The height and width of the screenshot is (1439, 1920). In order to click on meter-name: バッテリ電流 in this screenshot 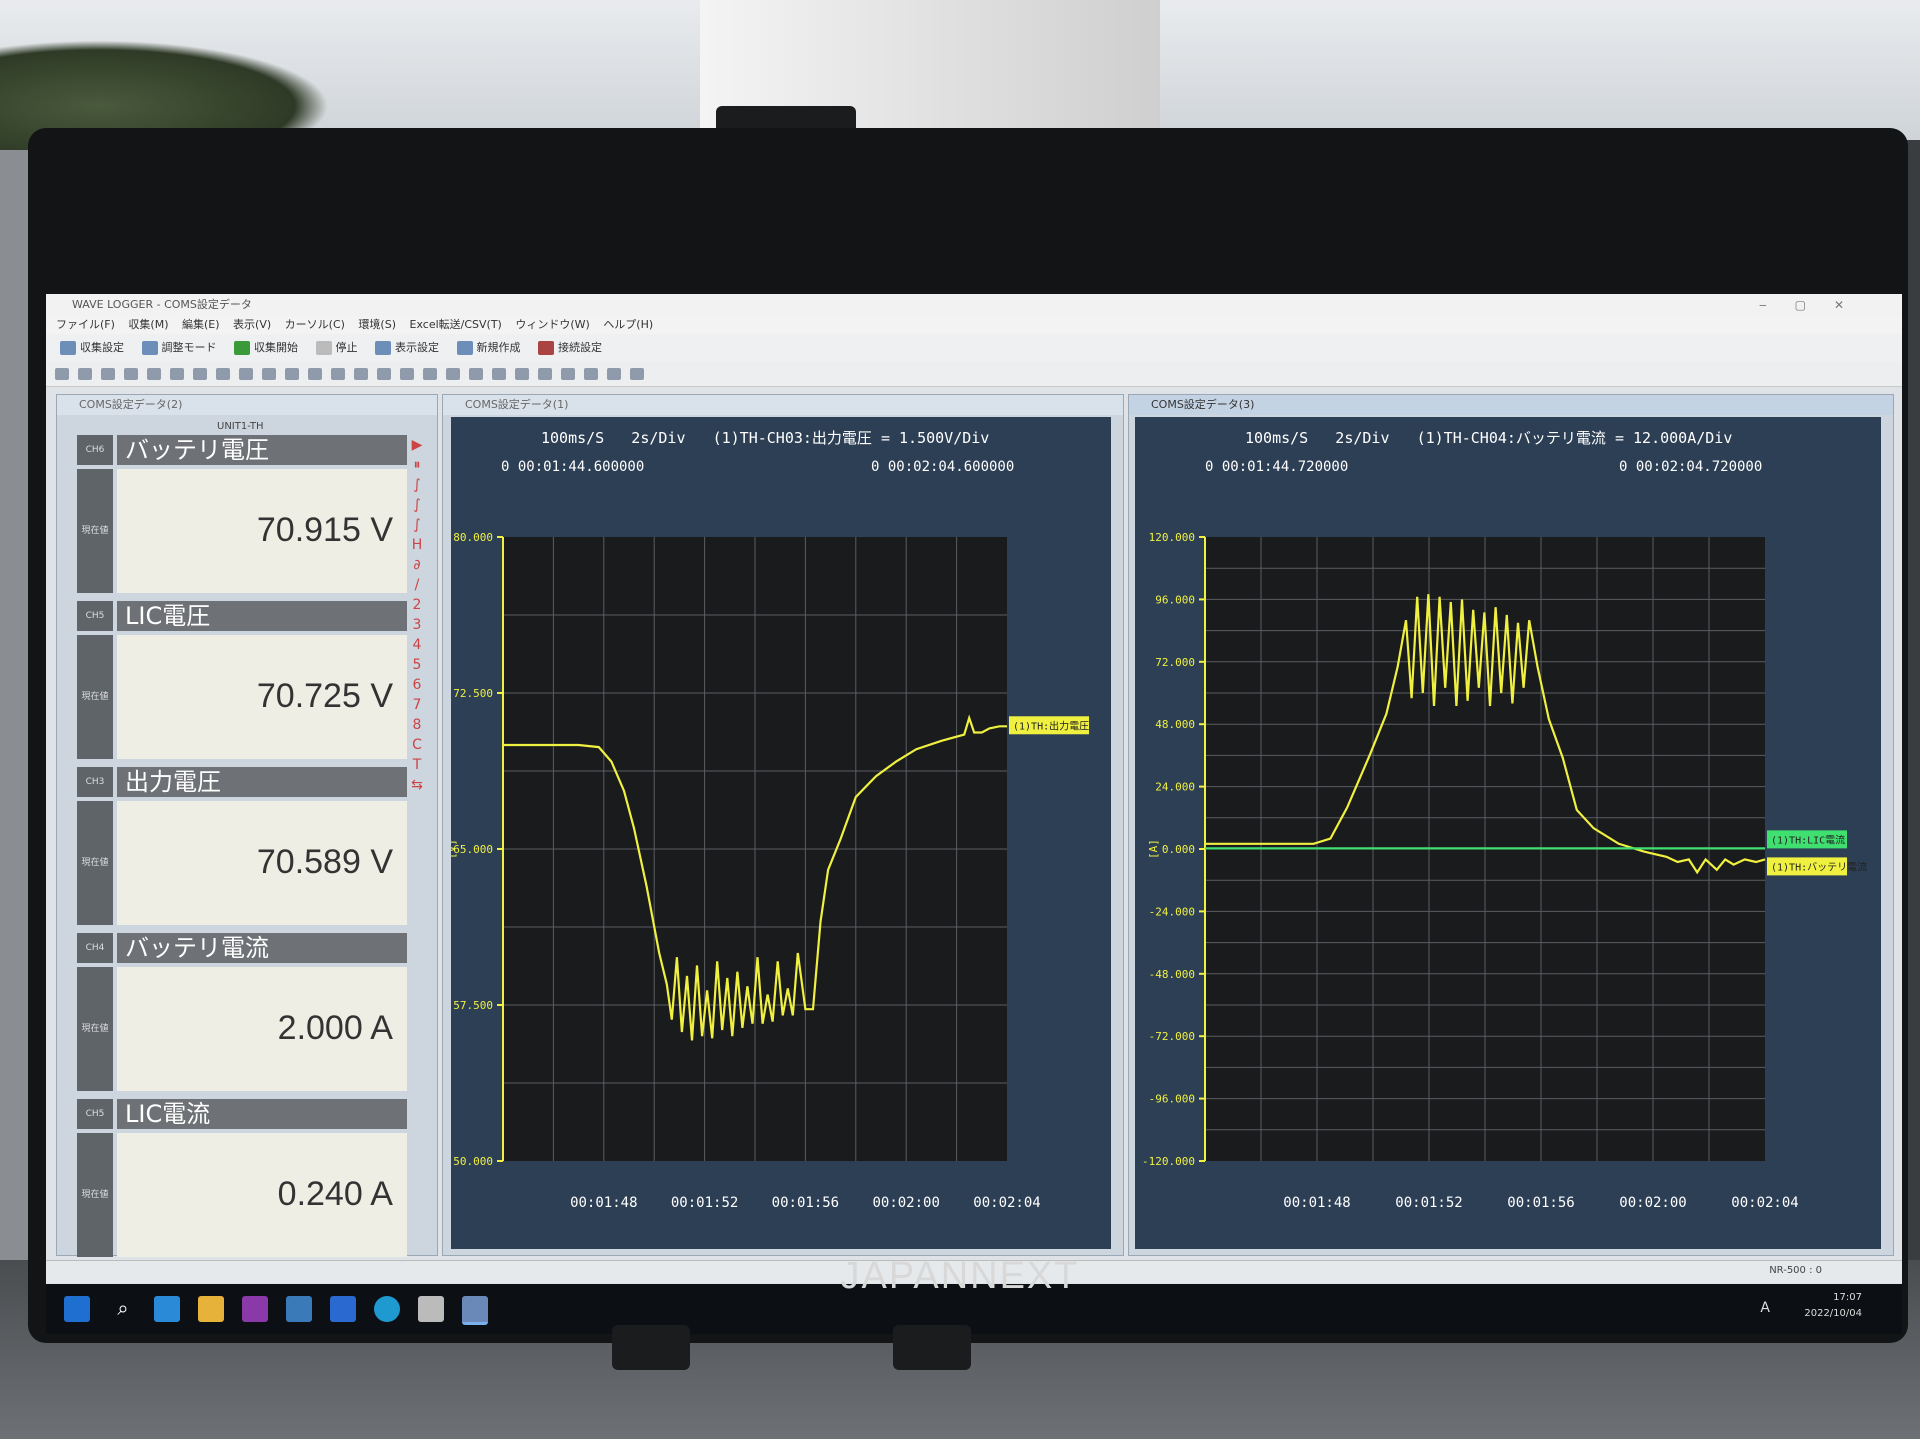, I will do `click(262, 948)`.